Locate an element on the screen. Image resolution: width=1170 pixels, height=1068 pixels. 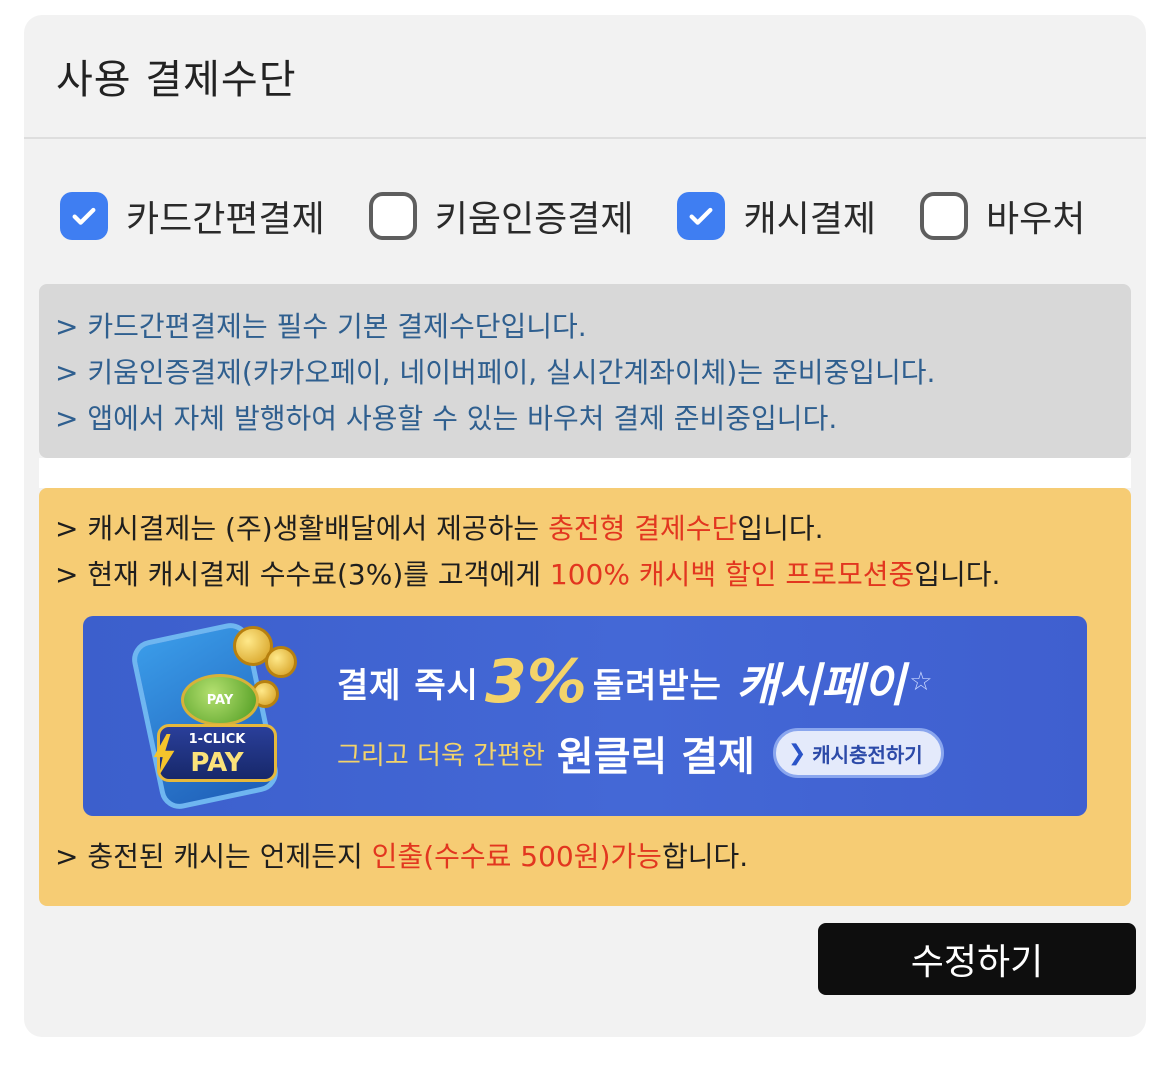
pay-button-graphic: PAY is located at coordinates (220, 700).